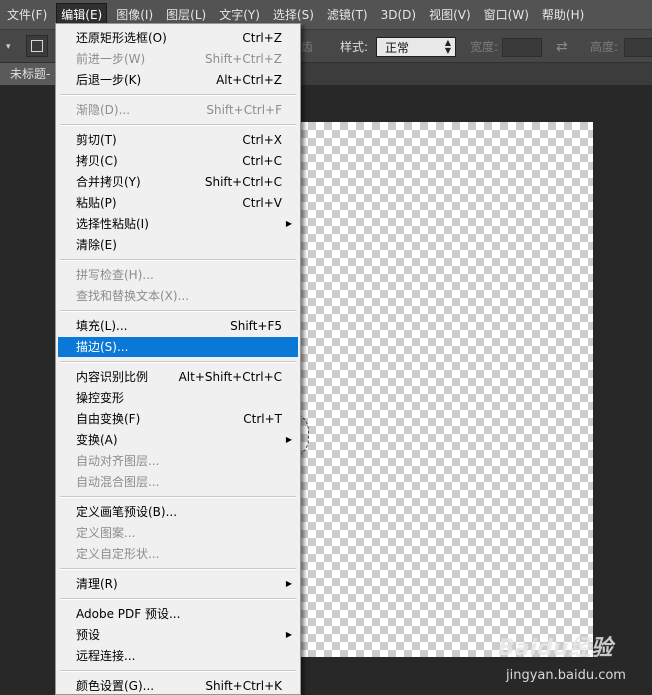 This screenshot has width=652, height=695. Describe the element at coordinates (178, 398) in the screenshot. I see `menu-item-puppet-warp: 操控变形` at that location.